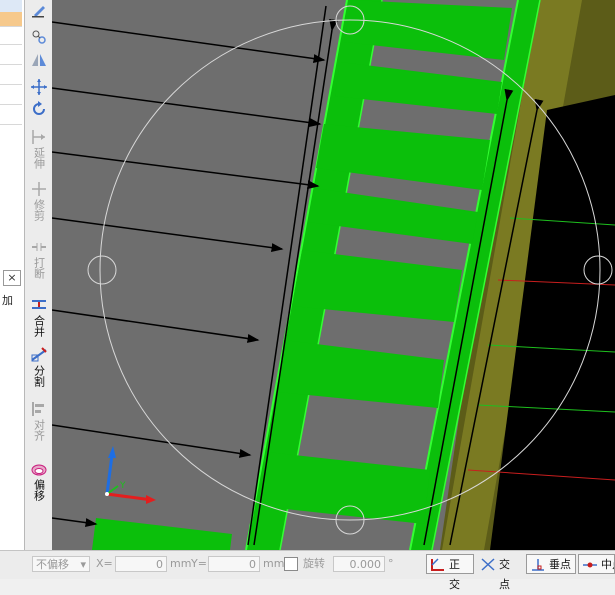 The image size is (615, 595). Describe the element at coordinates (39, 490) in the screenshot. I see `tool-label: 偏移` at that location.